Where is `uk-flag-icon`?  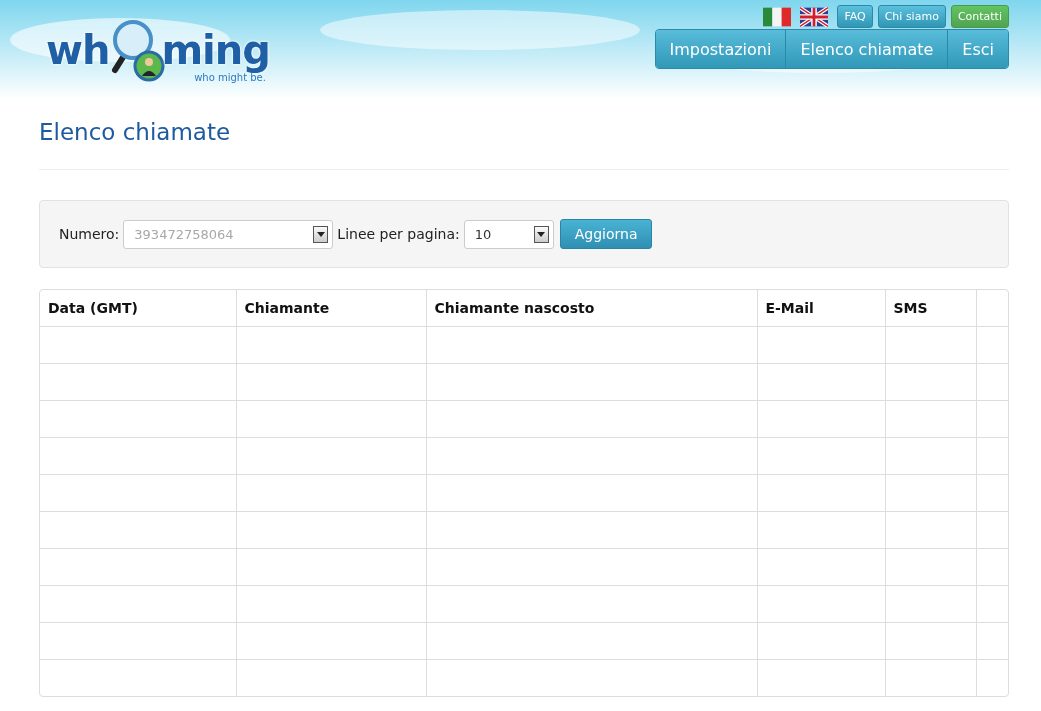
uk-flag-icon is located at coordinates (814, 16).